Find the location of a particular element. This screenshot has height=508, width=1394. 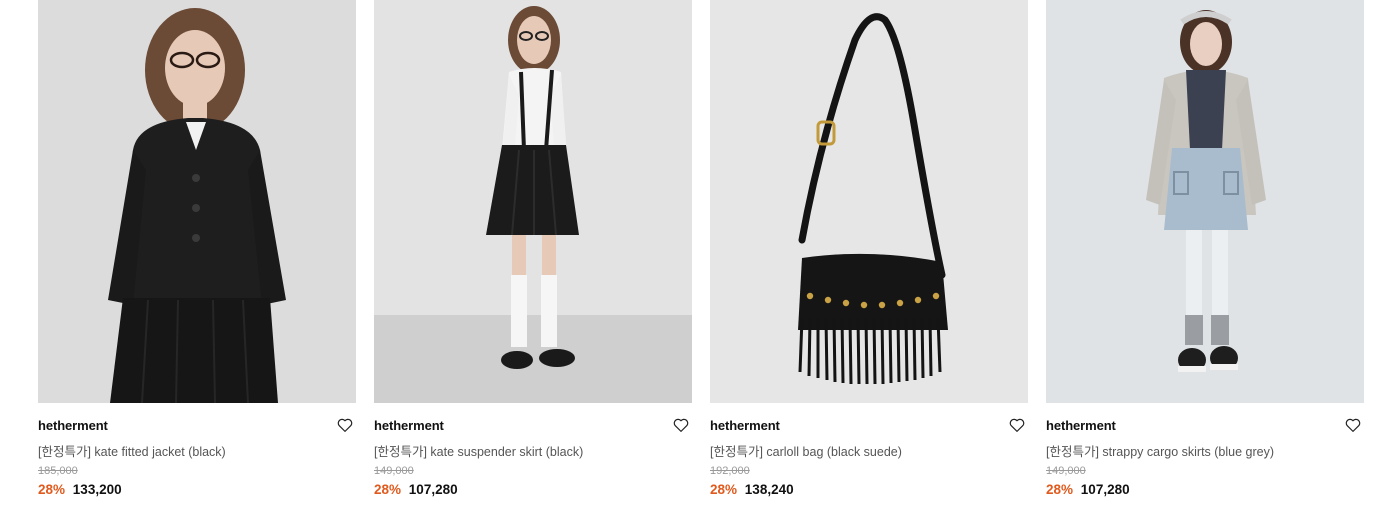

sale-price: 138,240 is located at coordinates (769, 489).